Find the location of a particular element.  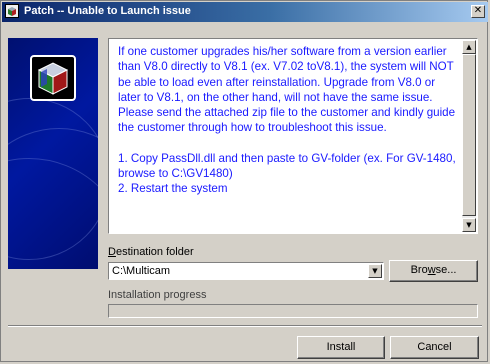

browse-label-accelerator: w is located at coordinates (431, 270).